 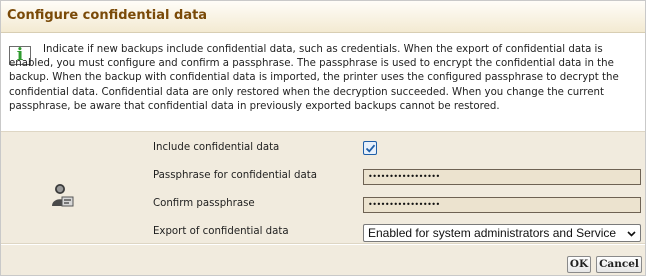 What do you see at coordinates (204, 203) in the screenshot?
I see `confirm-passphrase-label: Confirm passphrase` at bounding box center [204, 203].